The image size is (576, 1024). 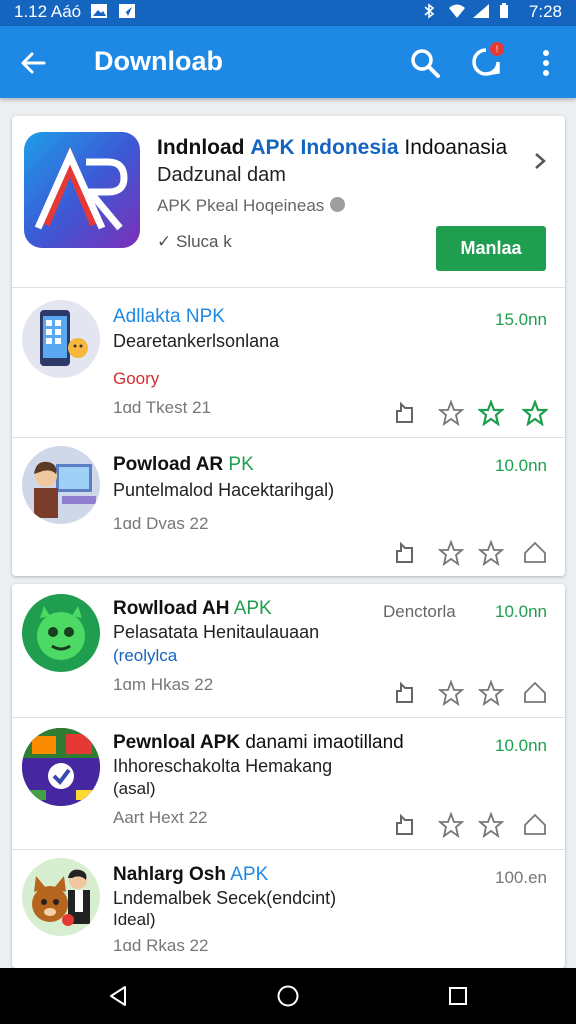 What do you see at coordinates (491, 248) in the screenshot?
I see `install-button: Manlaa` at bounding box center [491, 248].